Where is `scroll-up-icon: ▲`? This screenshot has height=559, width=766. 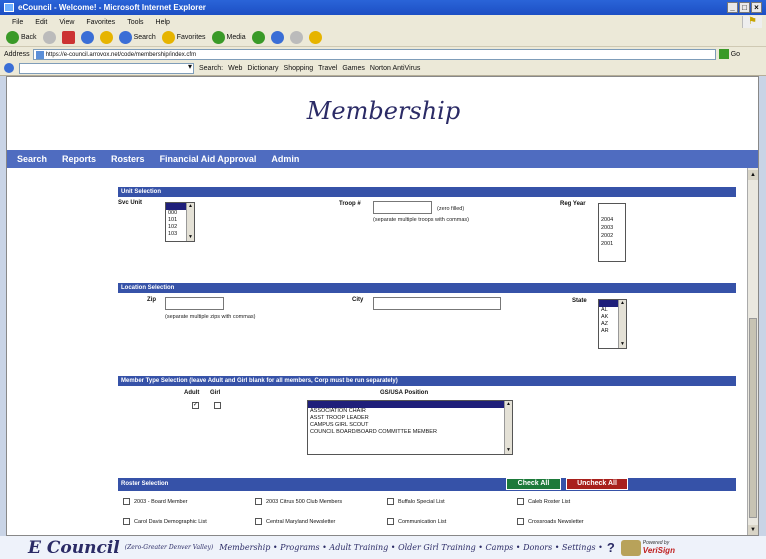 scroll-up-icon: ▲ is located at coordinates (753, 175).